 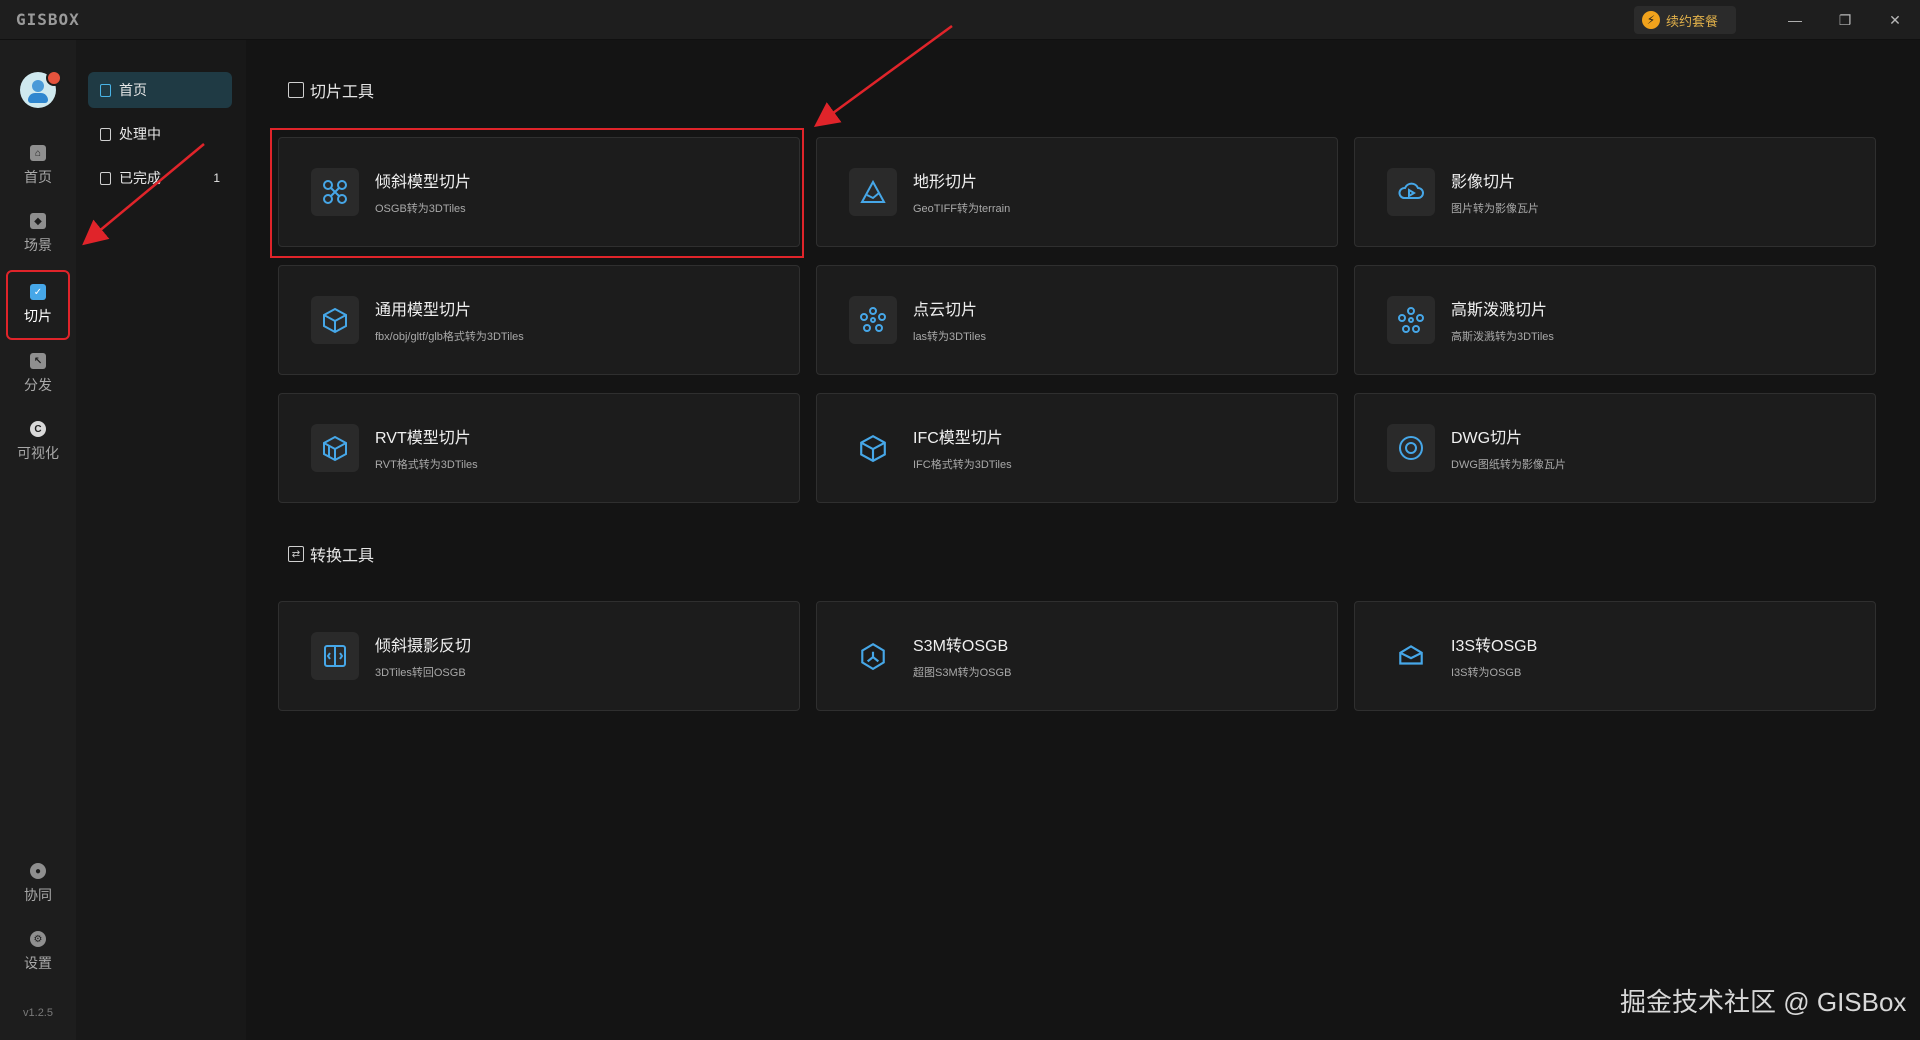 I want to click on avatar-body, so click(x=38, y=98).